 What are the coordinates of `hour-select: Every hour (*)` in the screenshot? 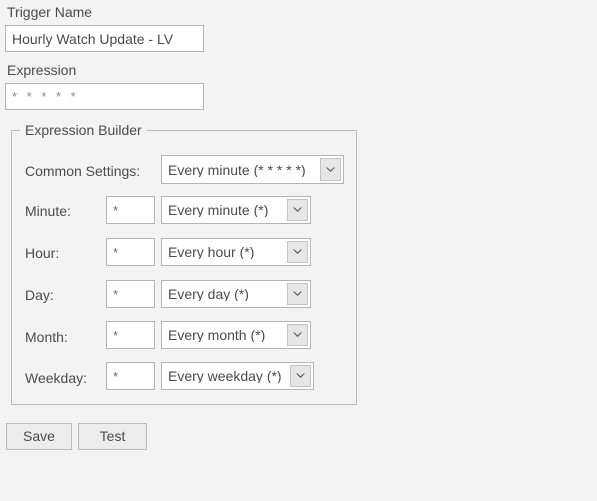 It's located at (236, 252).